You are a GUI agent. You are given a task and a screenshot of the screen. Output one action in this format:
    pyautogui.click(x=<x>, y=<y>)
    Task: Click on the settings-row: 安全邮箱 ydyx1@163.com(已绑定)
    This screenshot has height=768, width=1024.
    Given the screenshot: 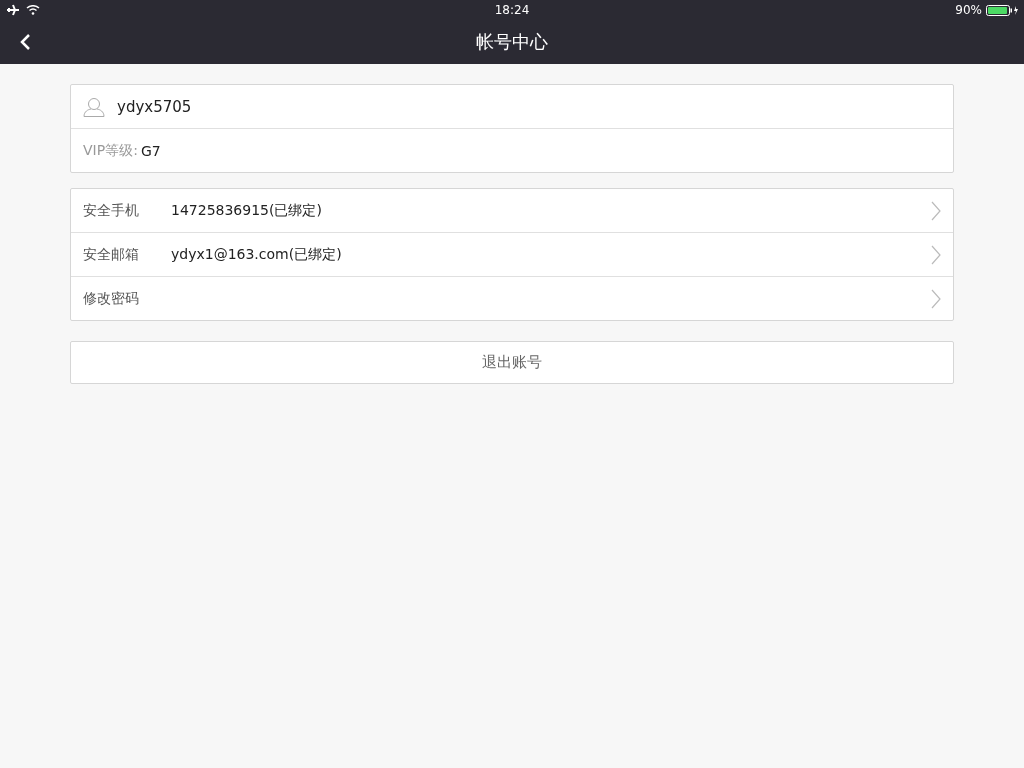 What is the action you would take?
    pyautogui.click(x=512, y=254)
    